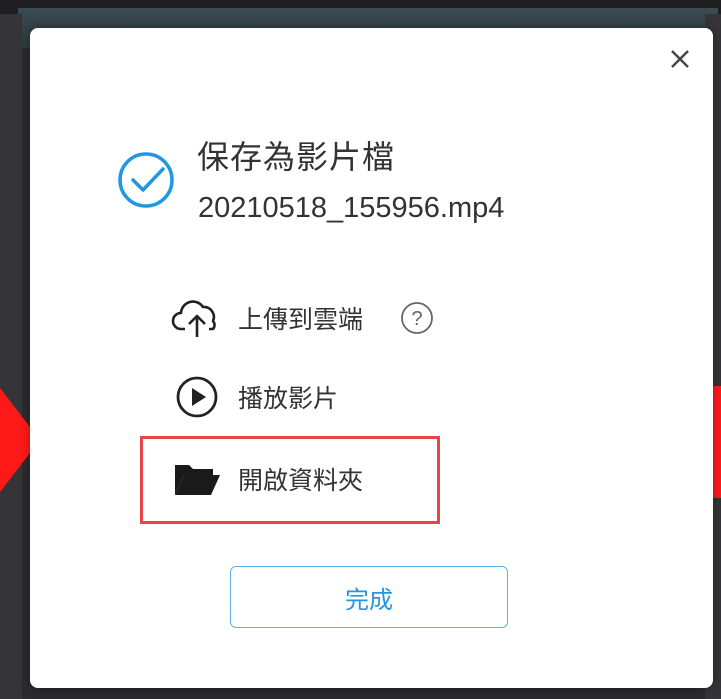  I want to click on play-video-label: 播放影片, so click(288, 398).